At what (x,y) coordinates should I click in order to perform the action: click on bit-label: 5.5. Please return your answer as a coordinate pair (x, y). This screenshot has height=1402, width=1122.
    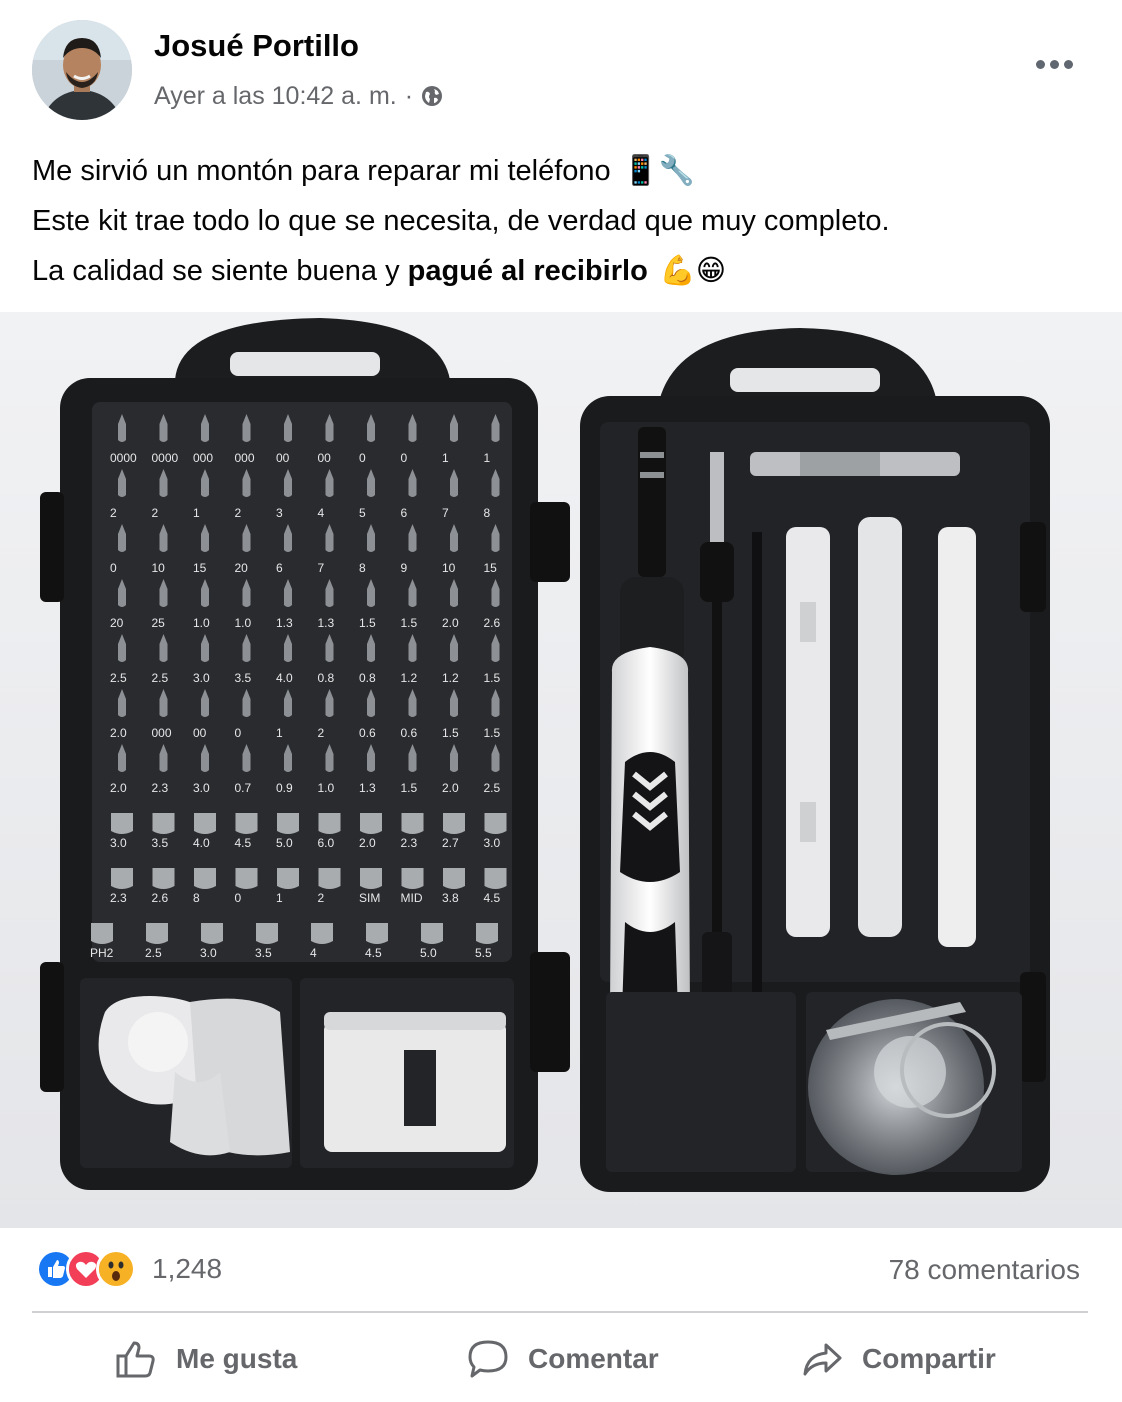
    Looking at the image, I should click on (483, 953).